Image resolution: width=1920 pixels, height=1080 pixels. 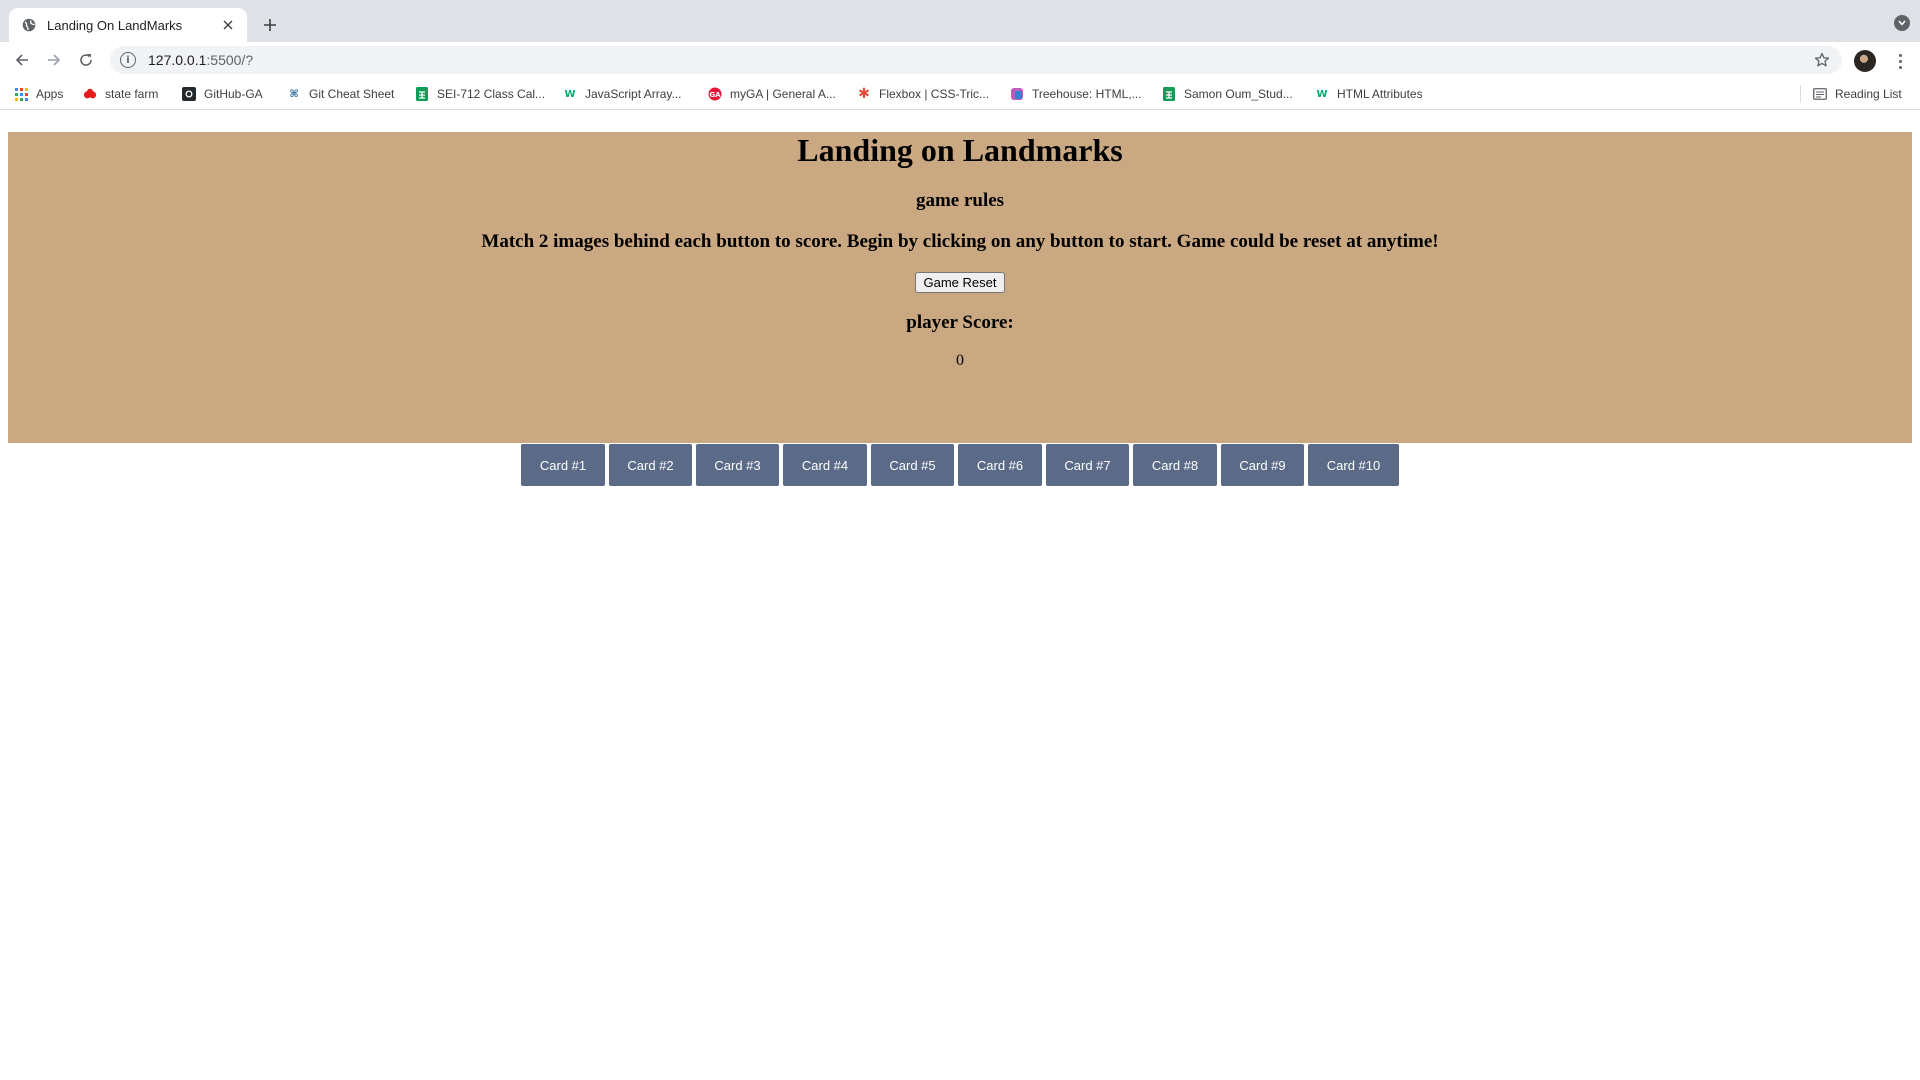 What do you see at coordinates (1868, 94) in the screenshot?
I see `reading-list-label: Reading List` at bounding box center [1868, 94].